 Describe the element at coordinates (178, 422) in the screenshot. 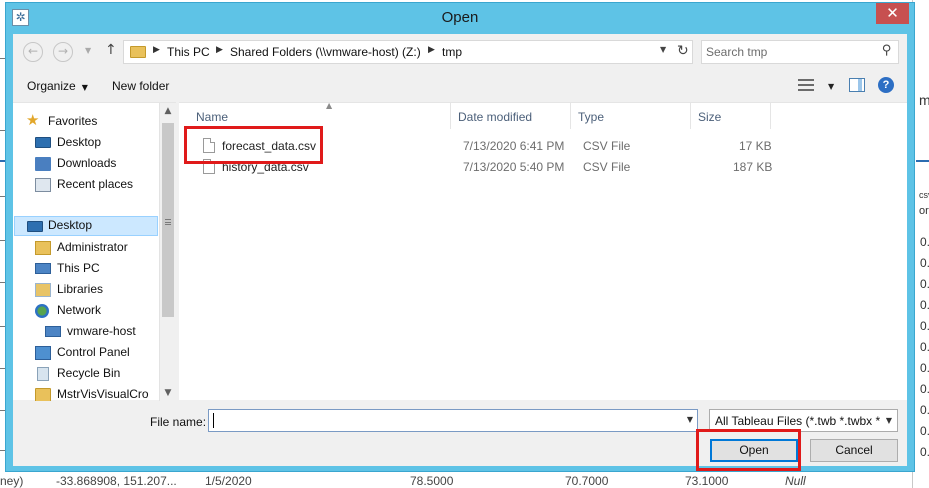

I see `file-name-label: File name:` at that location.